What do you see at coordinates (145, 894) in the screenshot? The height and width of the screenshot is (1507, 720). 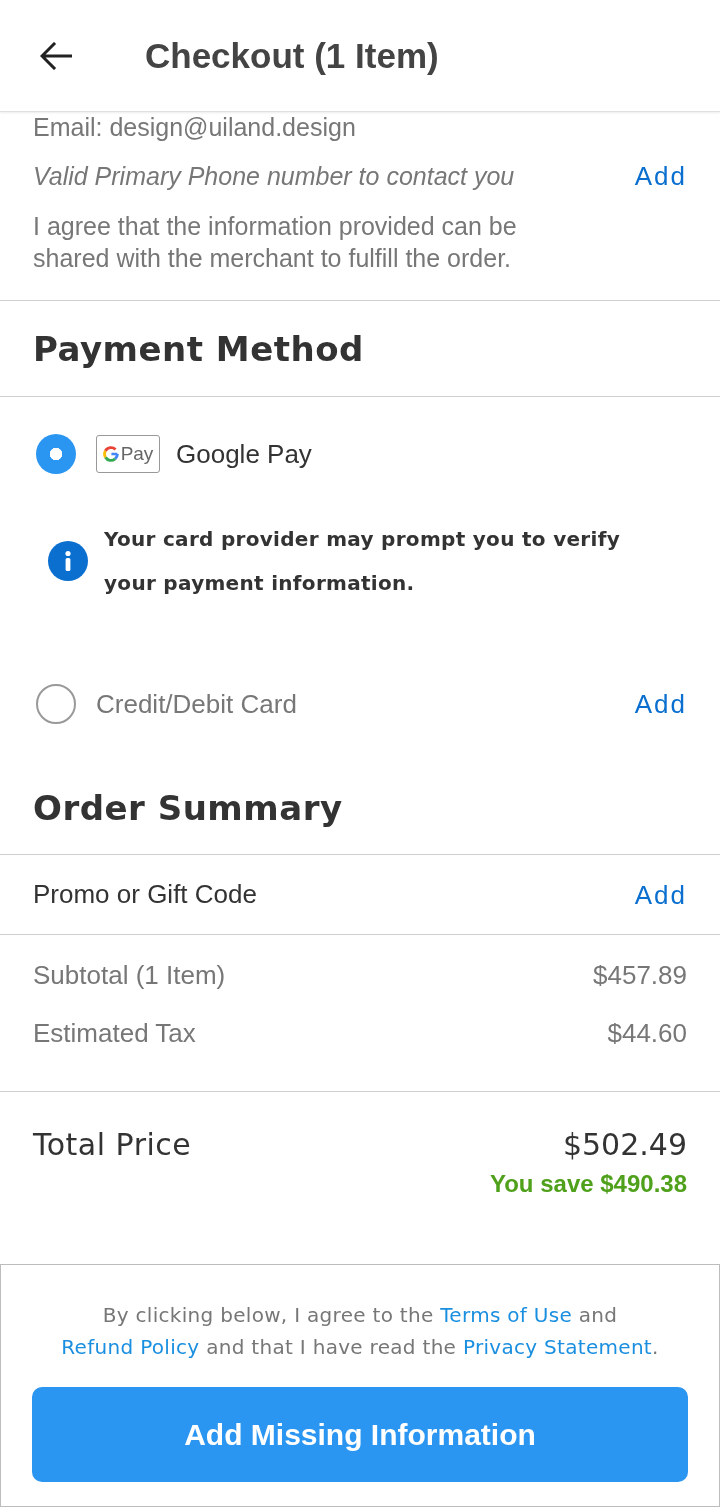 I see `promo-label: Promo or Gift Code` at bounding box center [145, 894].